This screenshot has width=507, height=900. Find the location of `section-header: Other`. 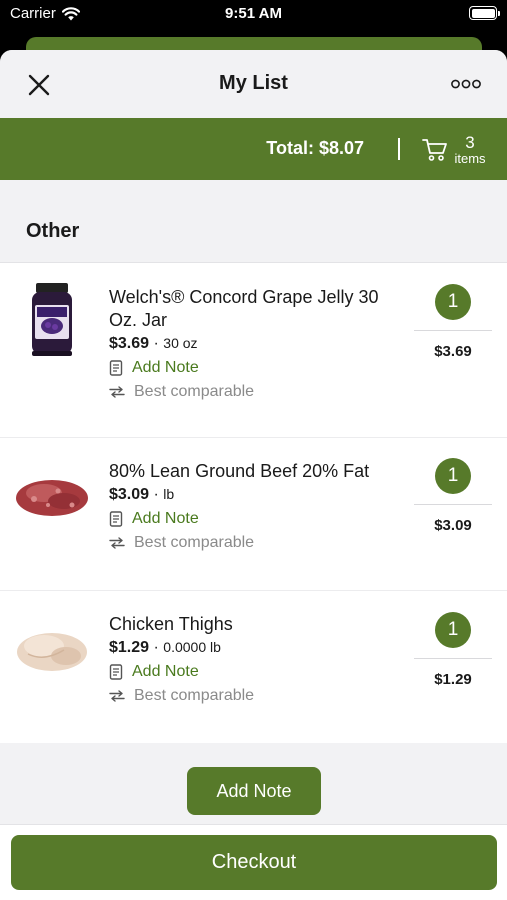

section-header: Other is located at coordinates (253, 221).